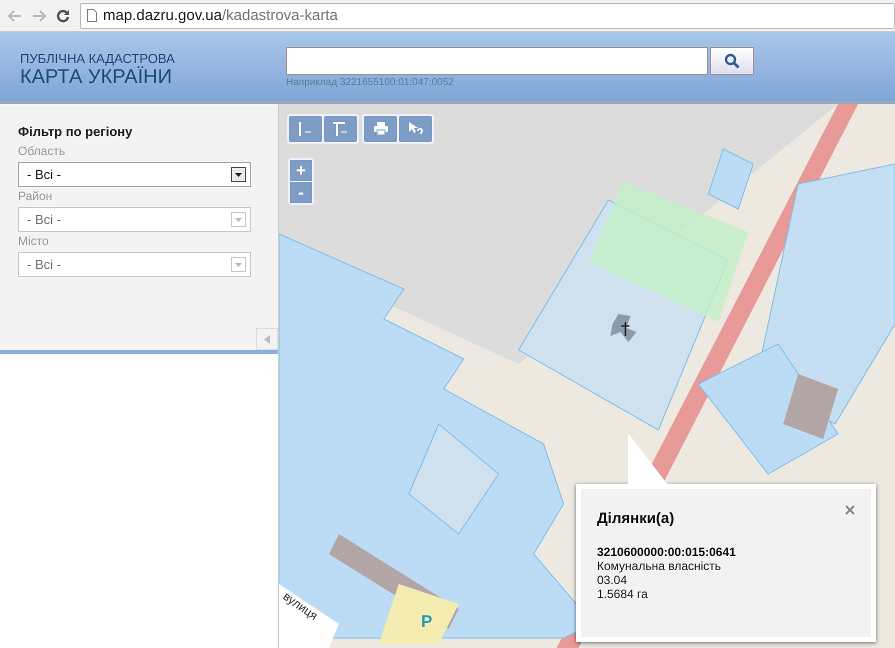 This screenshot has width=895, height=648. Describe the element at coordinates (305, 129) in the screenshot. I see `measure-length-button` at that location.